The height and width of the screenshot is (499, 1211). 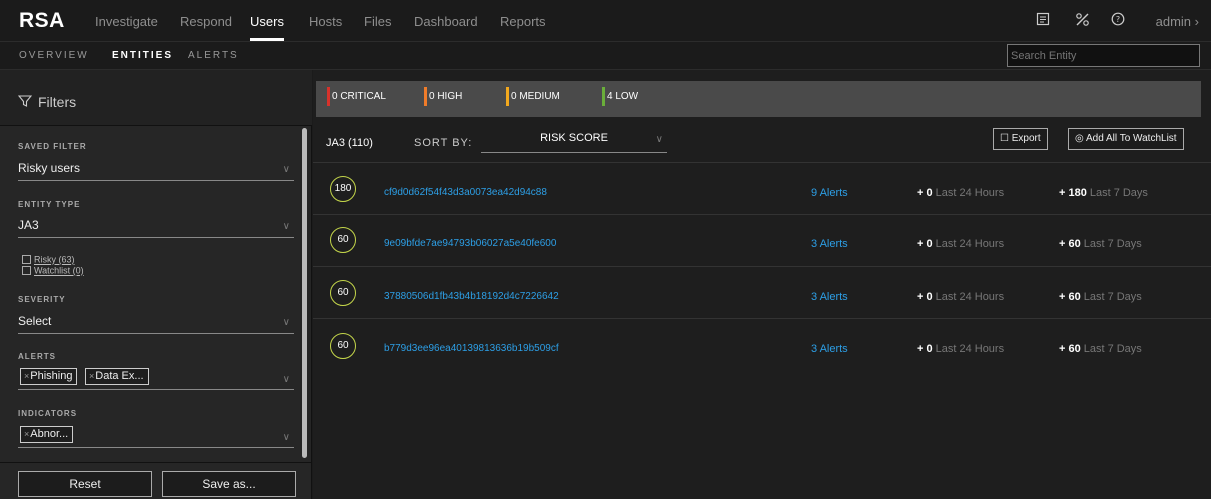 I want to click on help-icon: ?, so click(x=1118, y=21).